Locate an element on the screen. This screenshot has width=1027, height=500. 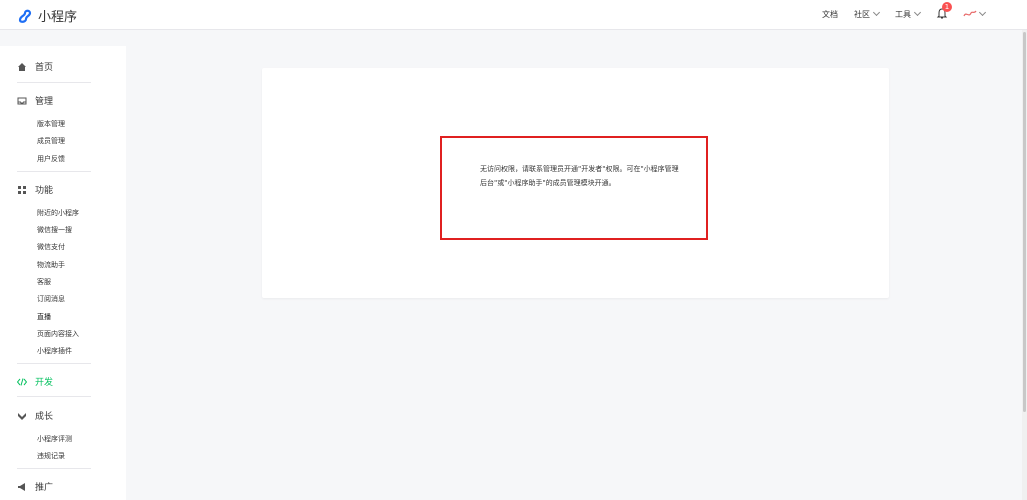
sidebar-subitem-members: 成员管理 is located at coordinates (51, 141).